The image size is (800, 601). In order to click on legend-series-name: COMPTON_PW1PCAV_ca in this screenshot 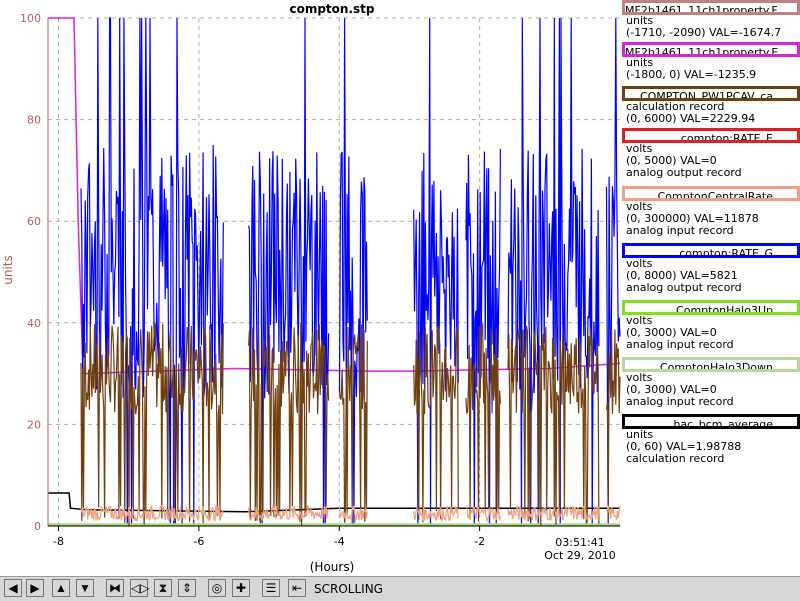, I will do `click(711, 93)`.